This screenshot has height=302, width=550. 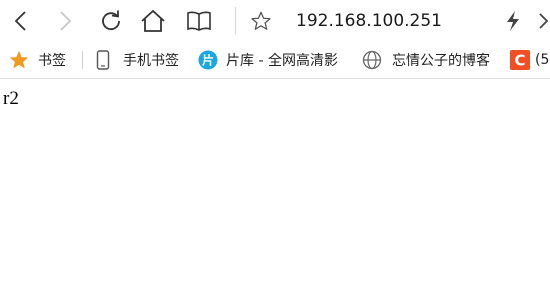 I want to click on bookmark-mobile: 手机书签, so click(x=137, y=60).